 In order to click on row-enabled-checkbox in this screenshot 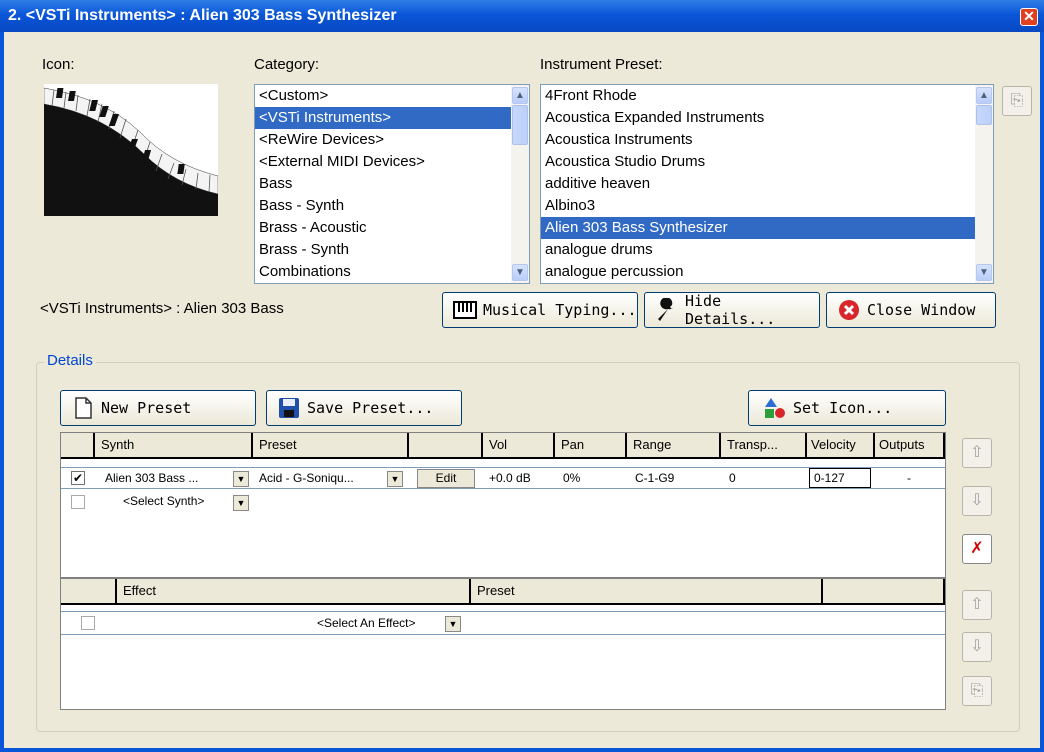, I will do `click(78, 502)`.